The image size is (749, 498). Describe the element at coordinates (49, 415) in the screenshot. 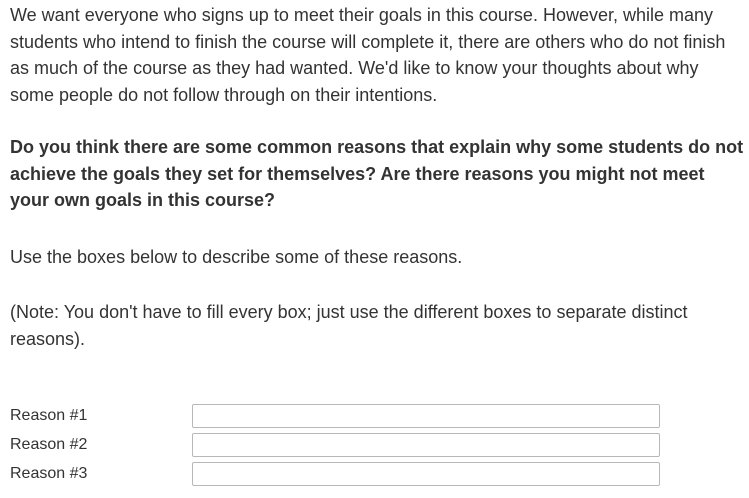

I see `reason-label-1: Reason #1` at that location.